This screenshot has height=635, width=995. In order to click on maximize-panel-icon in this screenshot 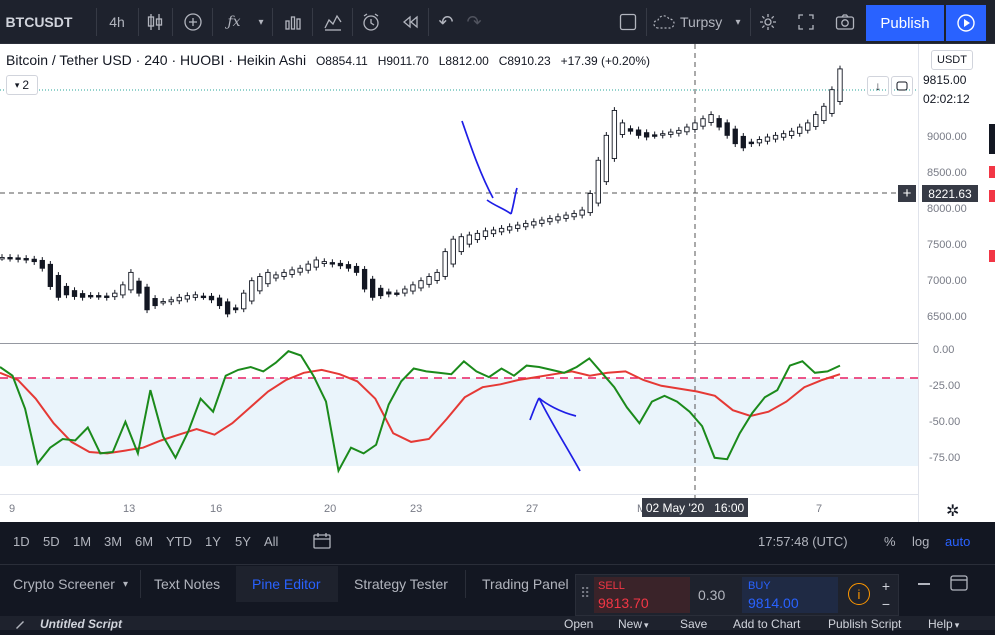, I will do `click(959, 585)`.